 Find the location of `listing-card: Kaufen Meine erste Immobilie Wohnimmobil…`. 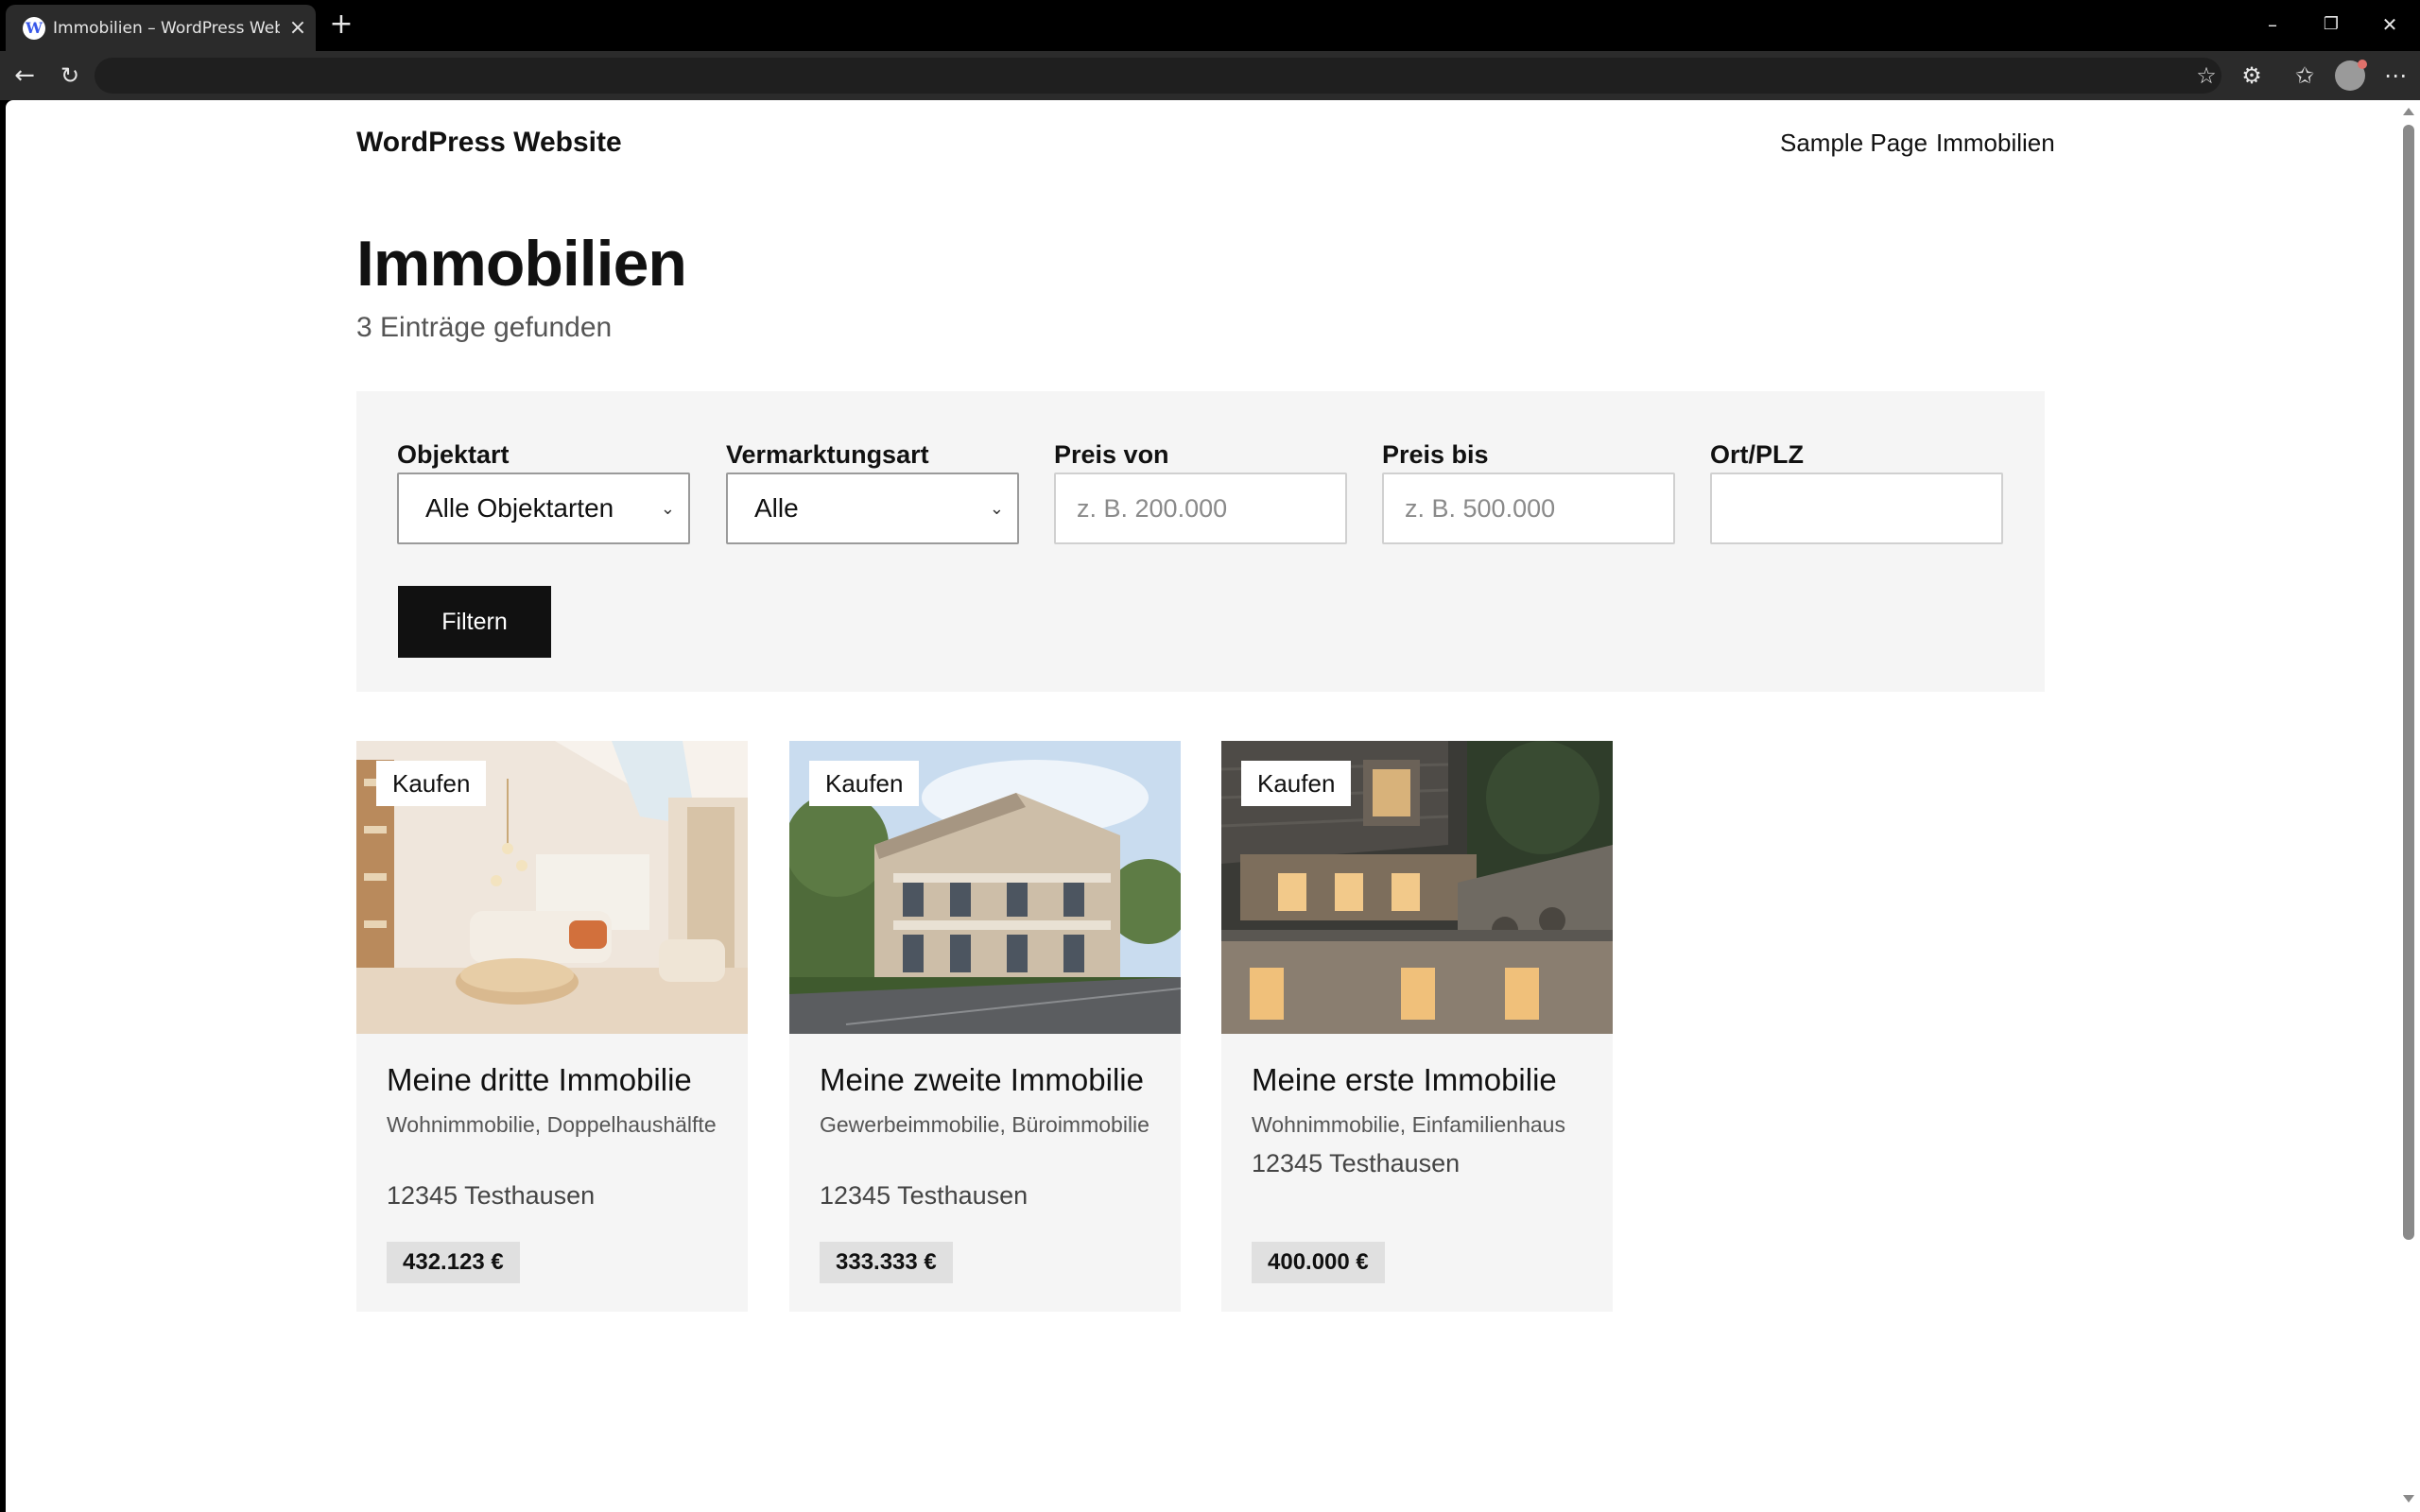

listing-card: Kaufen Meine erste Immobilie Wohnimmobil… is located at coordinates (1417, 1026).